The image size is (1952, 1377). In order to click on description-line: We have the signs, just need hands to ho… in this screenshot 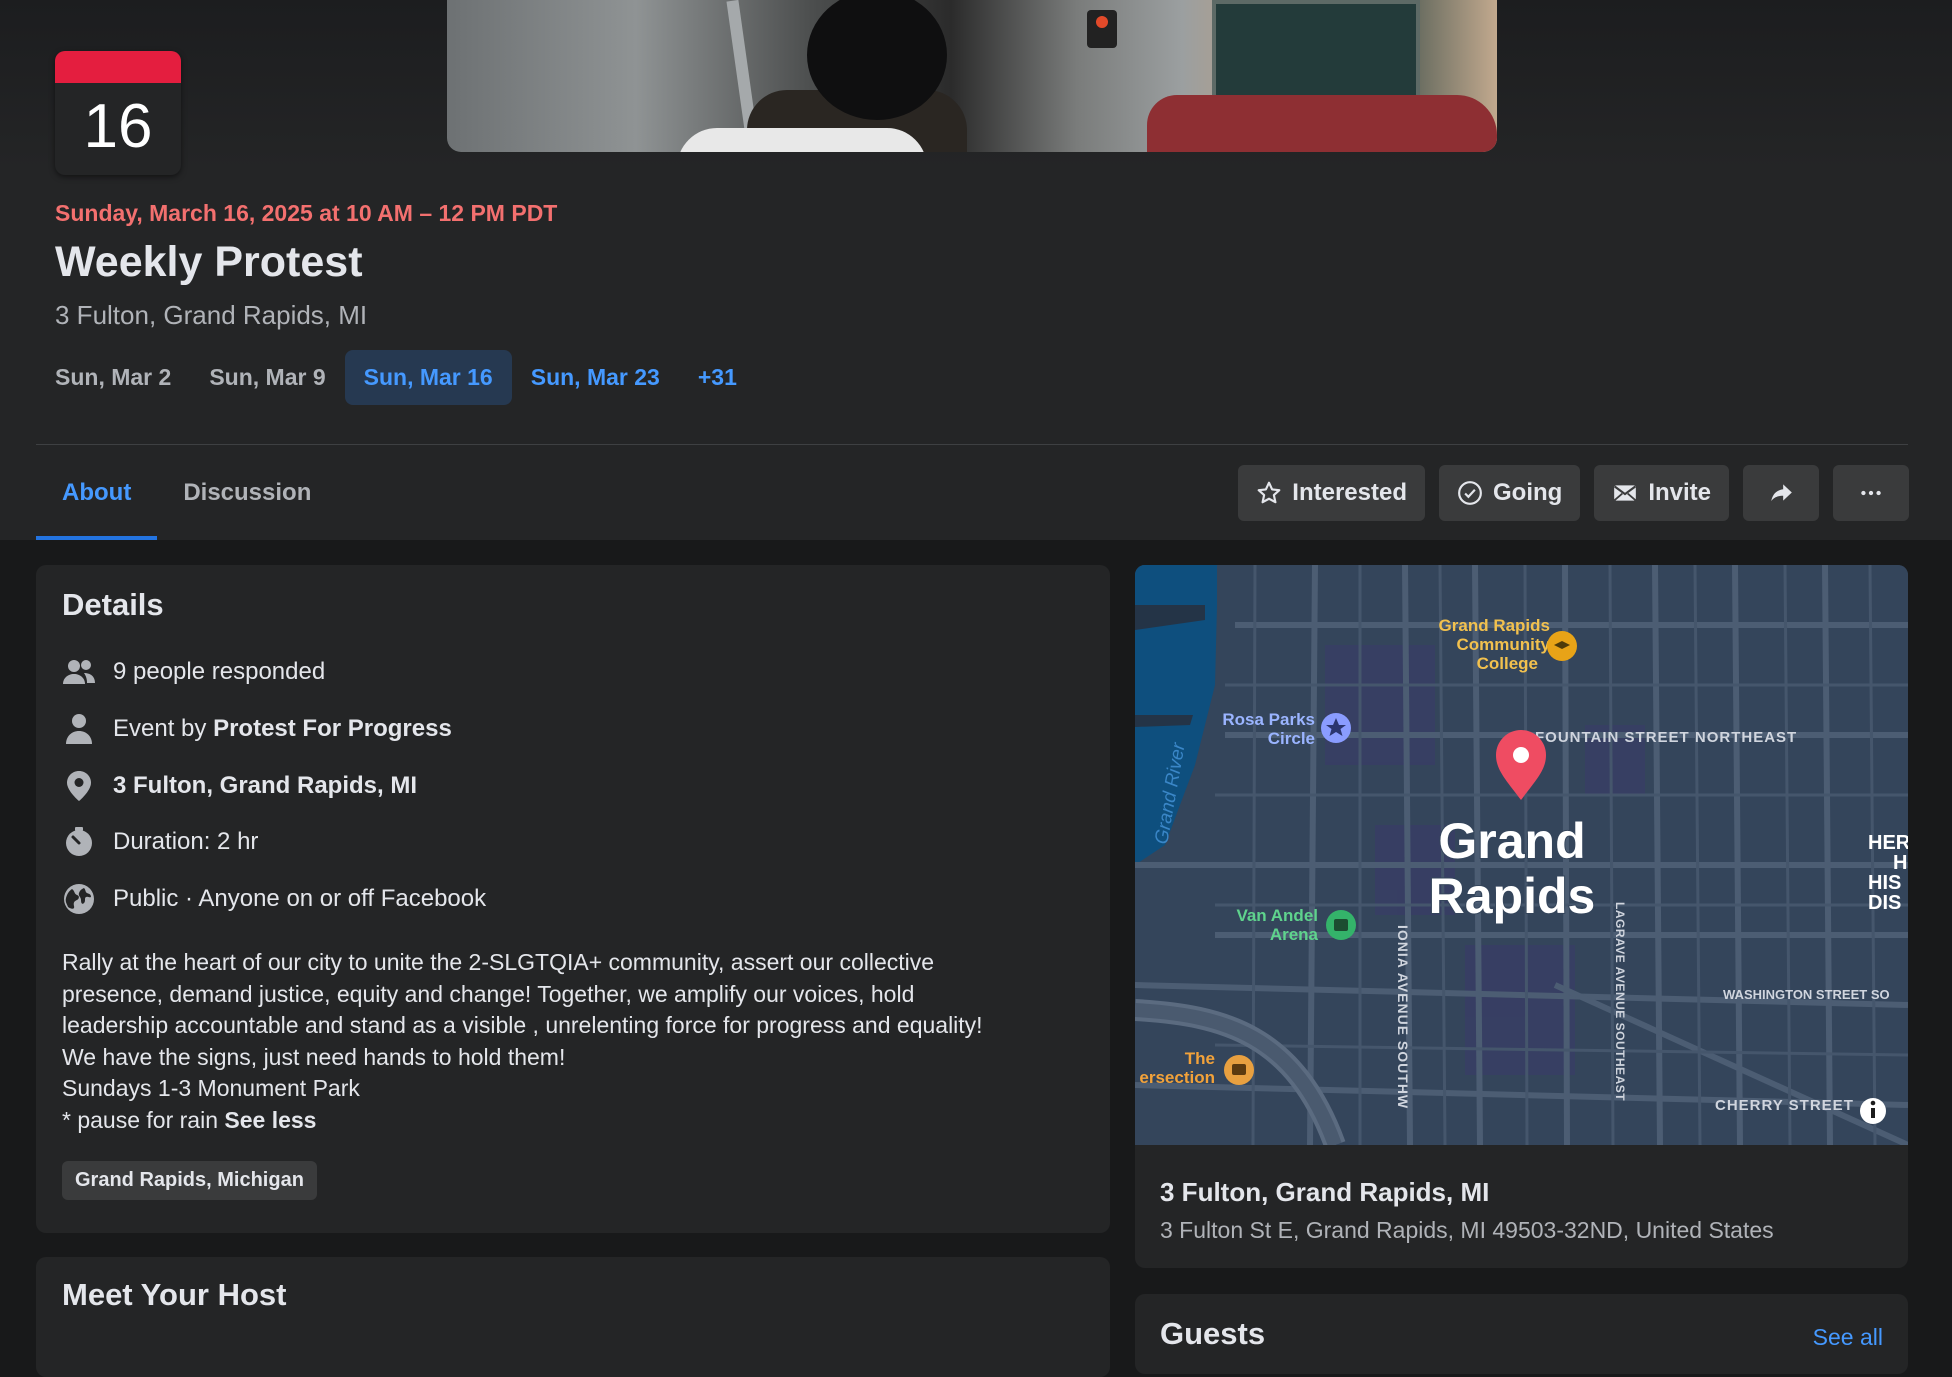, I will do `click(314, 1056)`.